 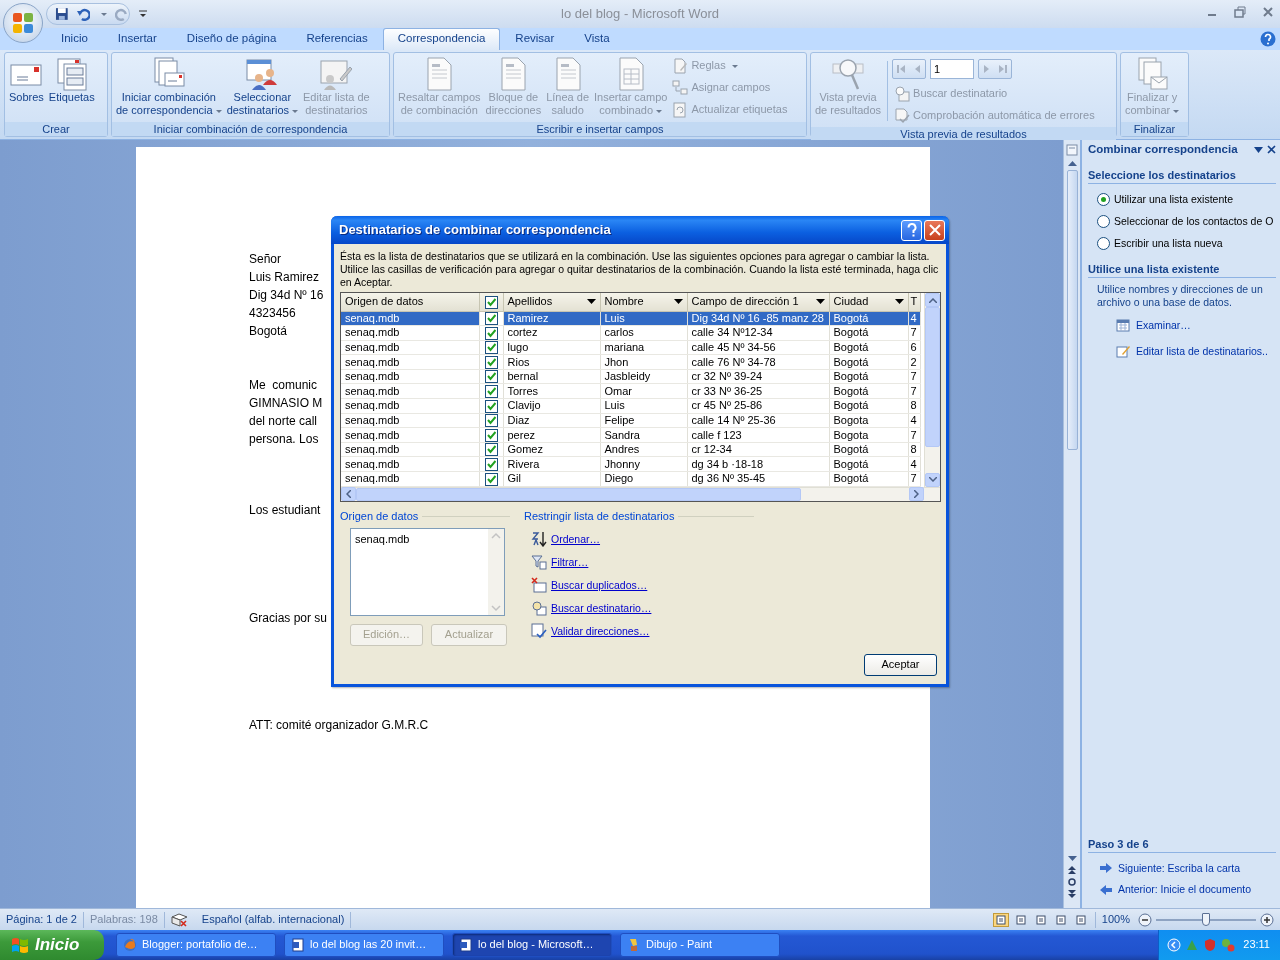 What do you see at coordinates (1072, 163) in the screenshot?
I see `scroll-up-icon` at bounding box center [1072, 163].